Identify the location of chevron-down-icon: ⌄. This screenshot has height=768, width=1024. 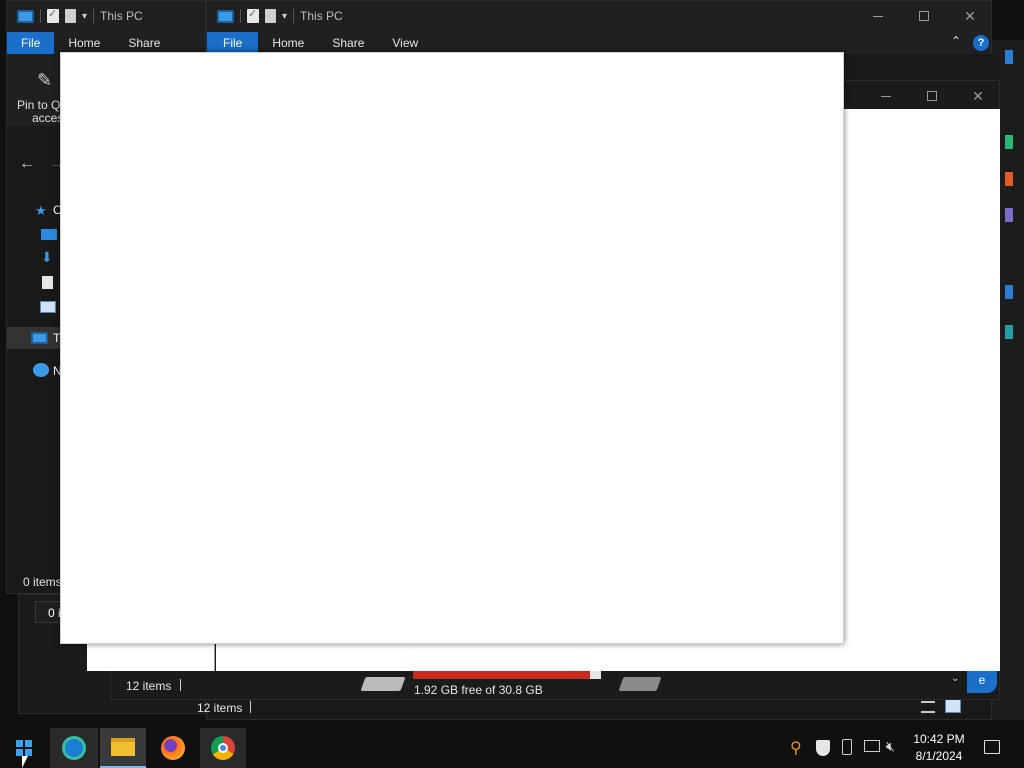
(955, 678).